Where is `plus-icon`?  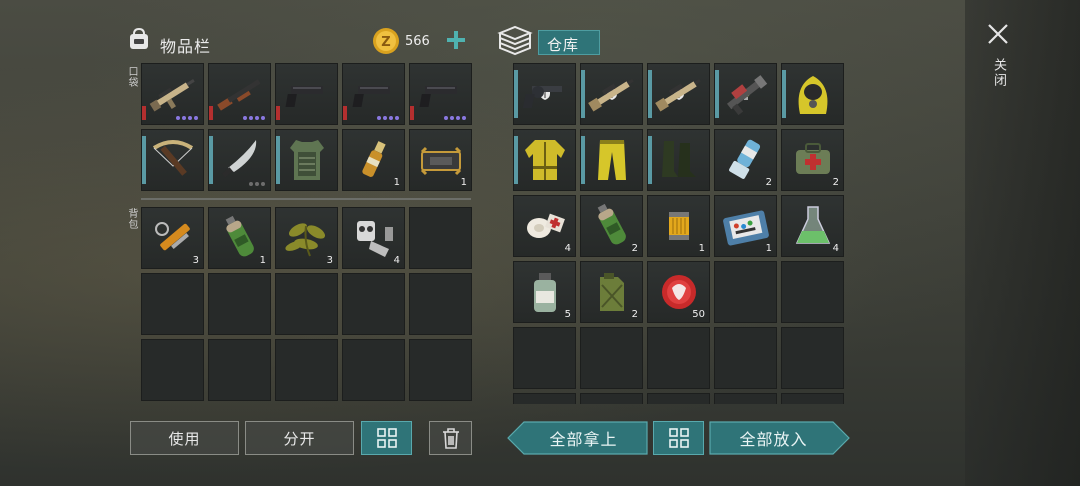 plus-icon is located at coordinates (456, 40).